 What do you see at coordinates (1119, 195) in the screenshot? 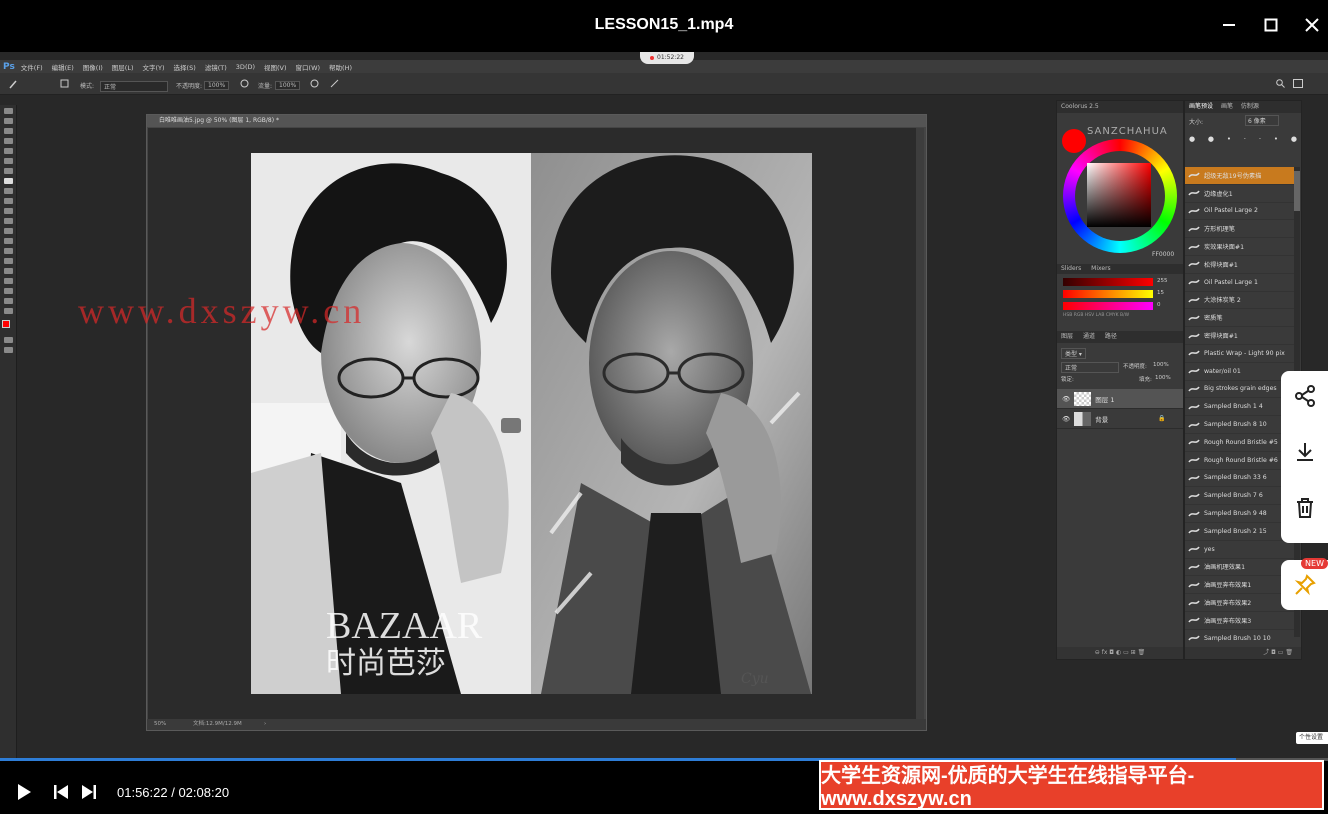
I see `color-triangle` at bounding box center [1119, 195].